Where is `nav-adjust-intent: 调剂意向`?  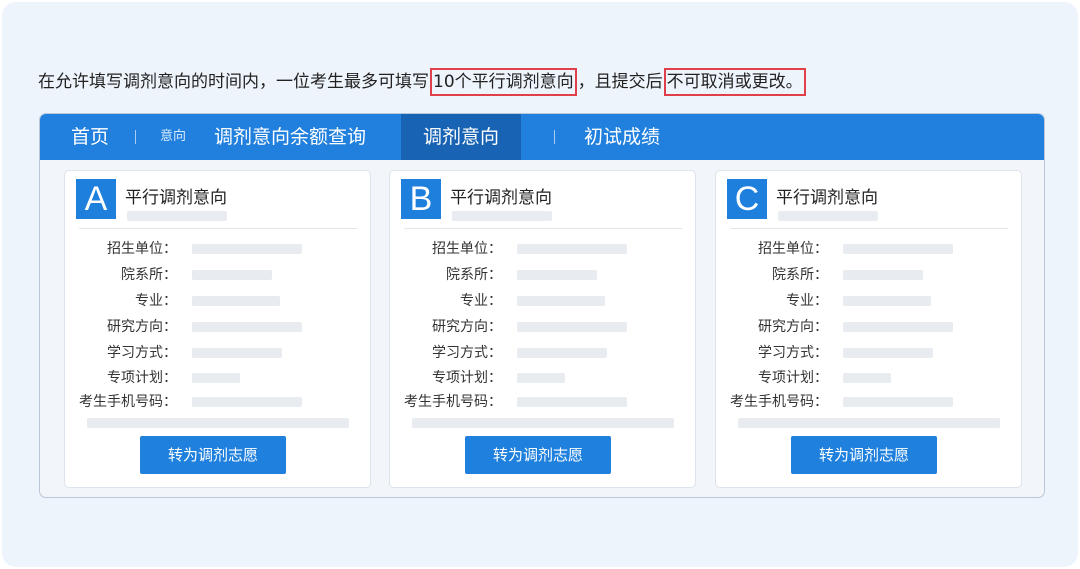 nav-adjust-intent: 调剂意向 is located at coordinates (461, 137).